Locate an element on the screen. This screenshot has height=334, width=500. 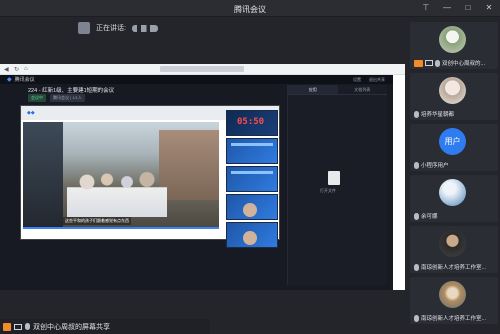
video-progress-bar is located at coordinates (121, 228).